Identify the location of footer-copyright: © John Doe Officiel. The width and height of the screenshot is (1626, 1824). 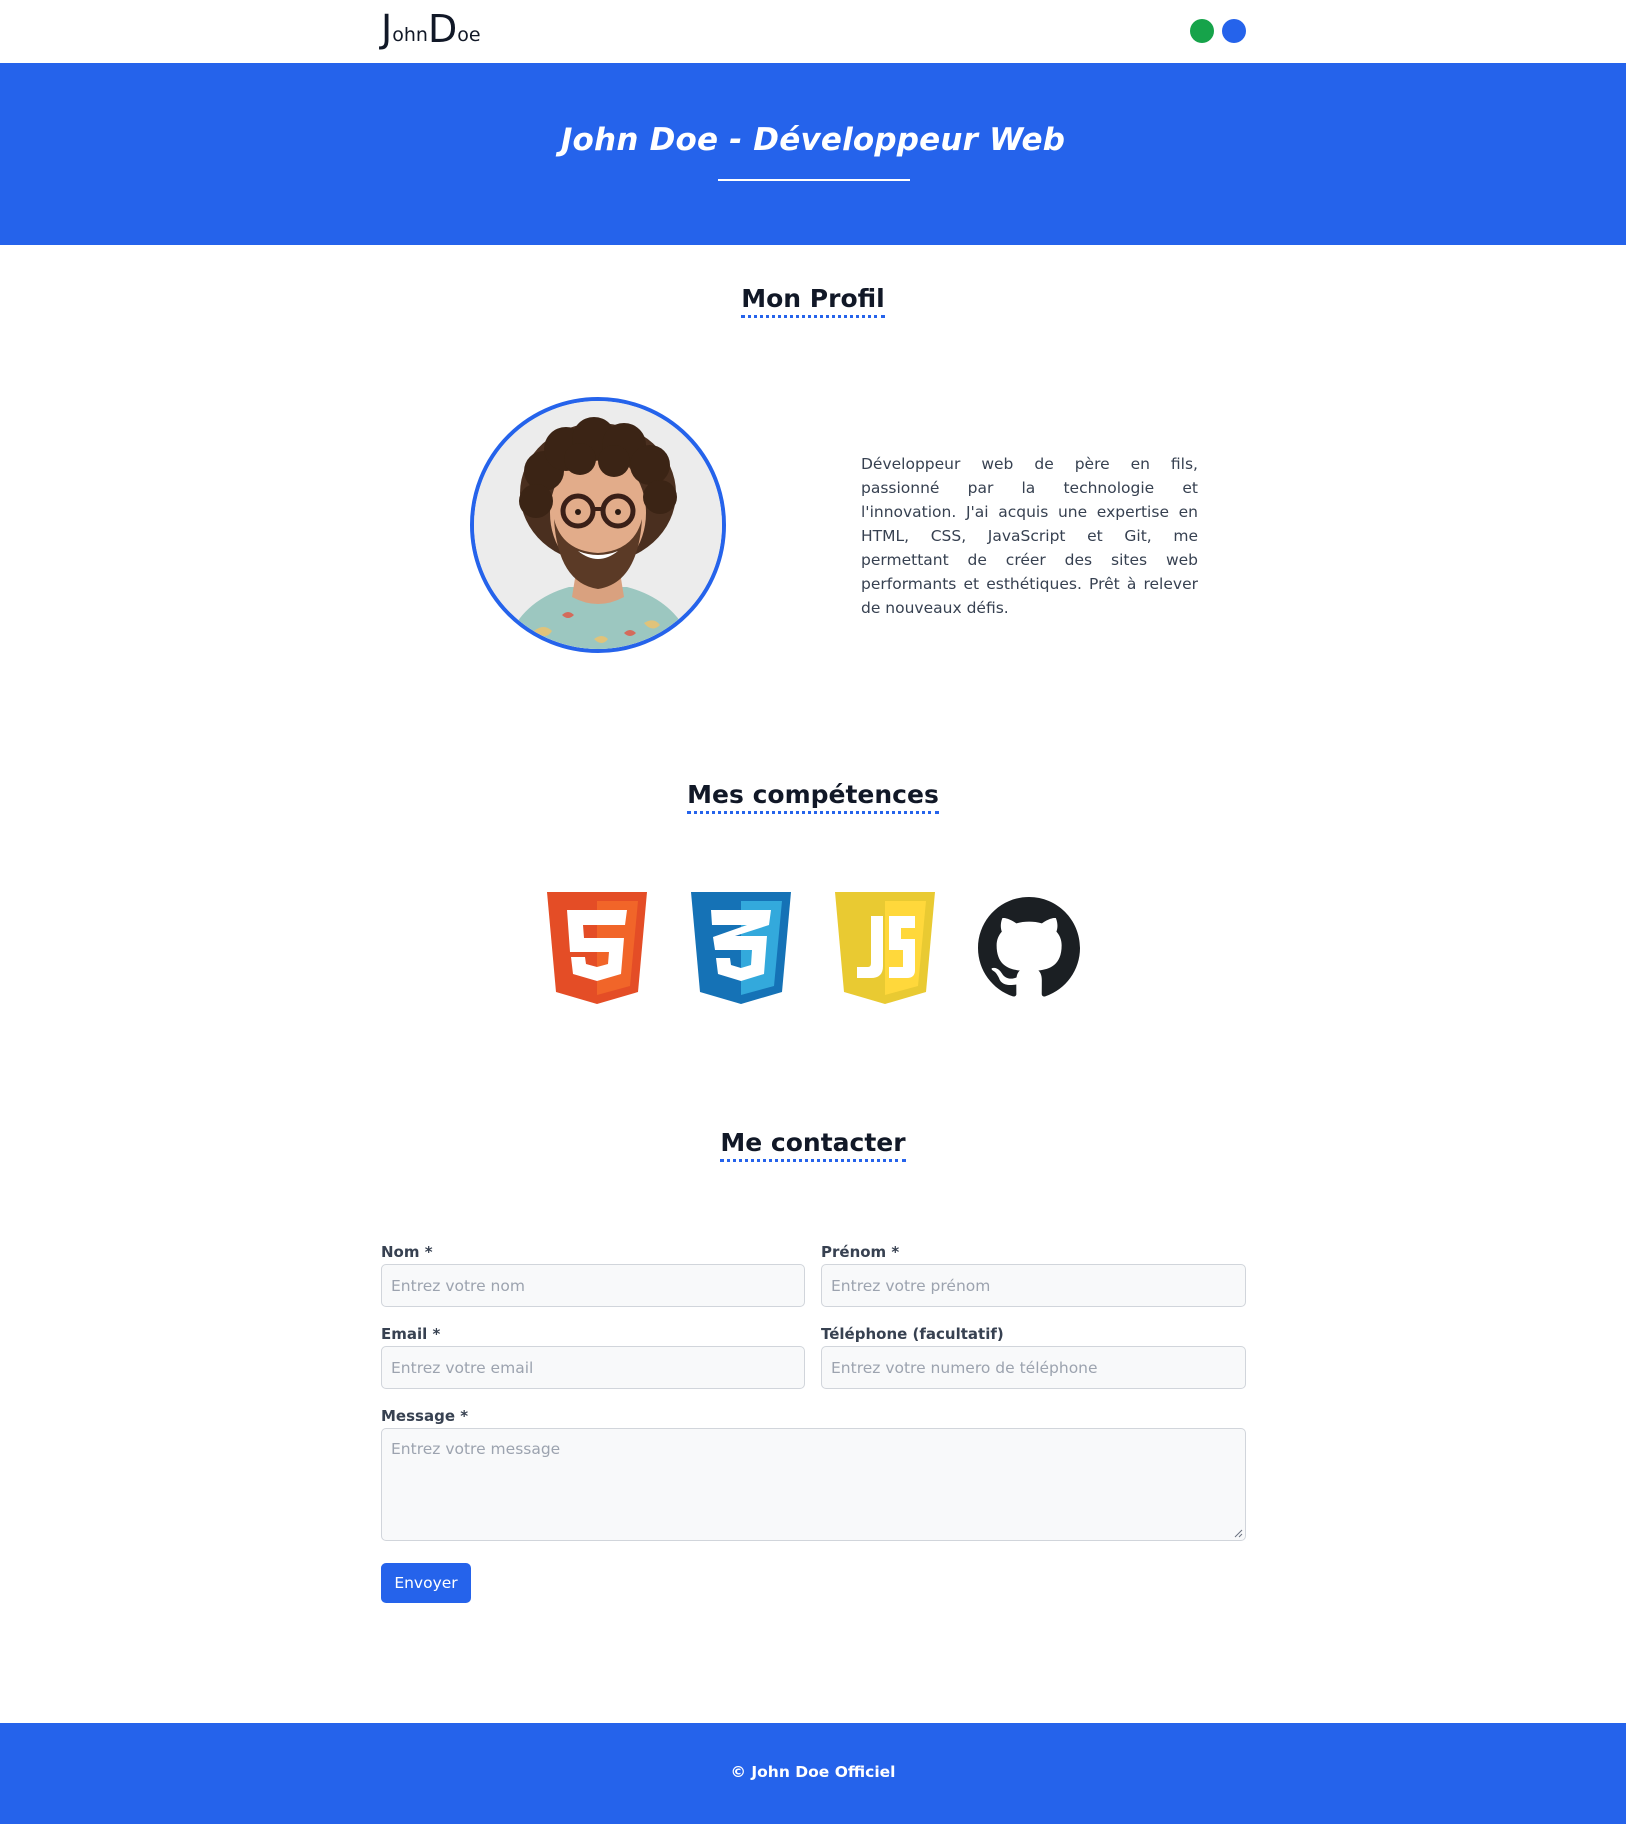
(813, 1772).